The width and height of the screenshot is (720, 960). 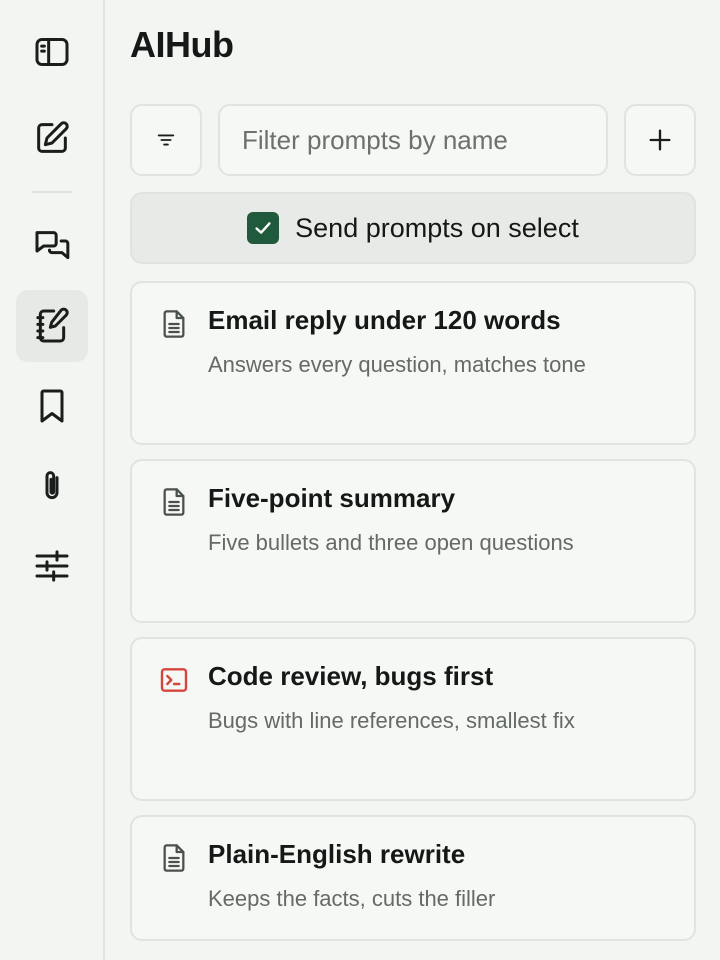 I want to click on attachments-button, so click(x=52, y=486).